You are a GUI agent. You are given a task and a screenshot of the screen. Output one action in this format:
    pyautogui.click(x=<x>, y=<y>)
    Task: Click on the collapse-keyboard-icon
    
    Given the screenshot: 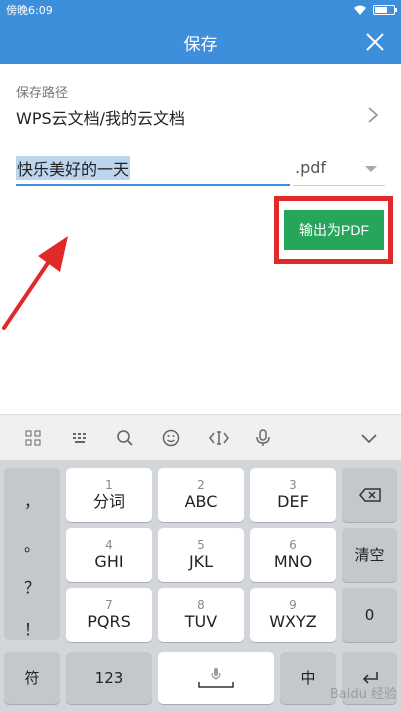 What is the action you would take?
    pyautogui.click(x=369, y=438)
    